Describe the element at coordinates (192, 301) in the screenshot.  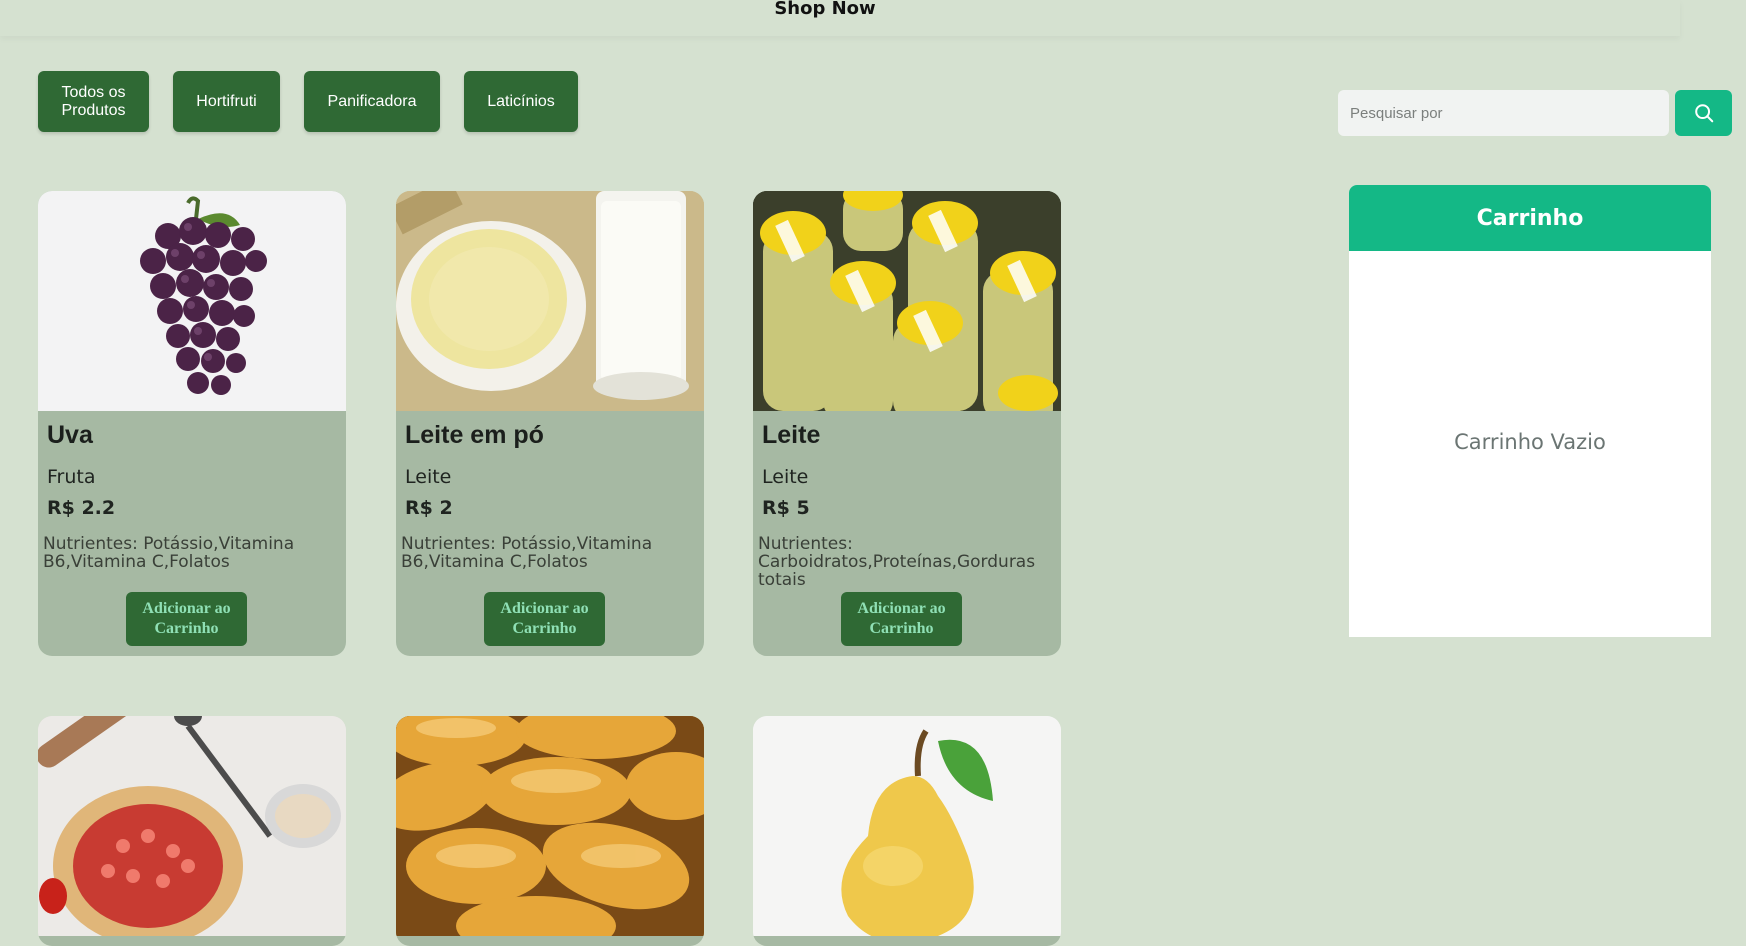
I see `product-image-grapes` at that location.